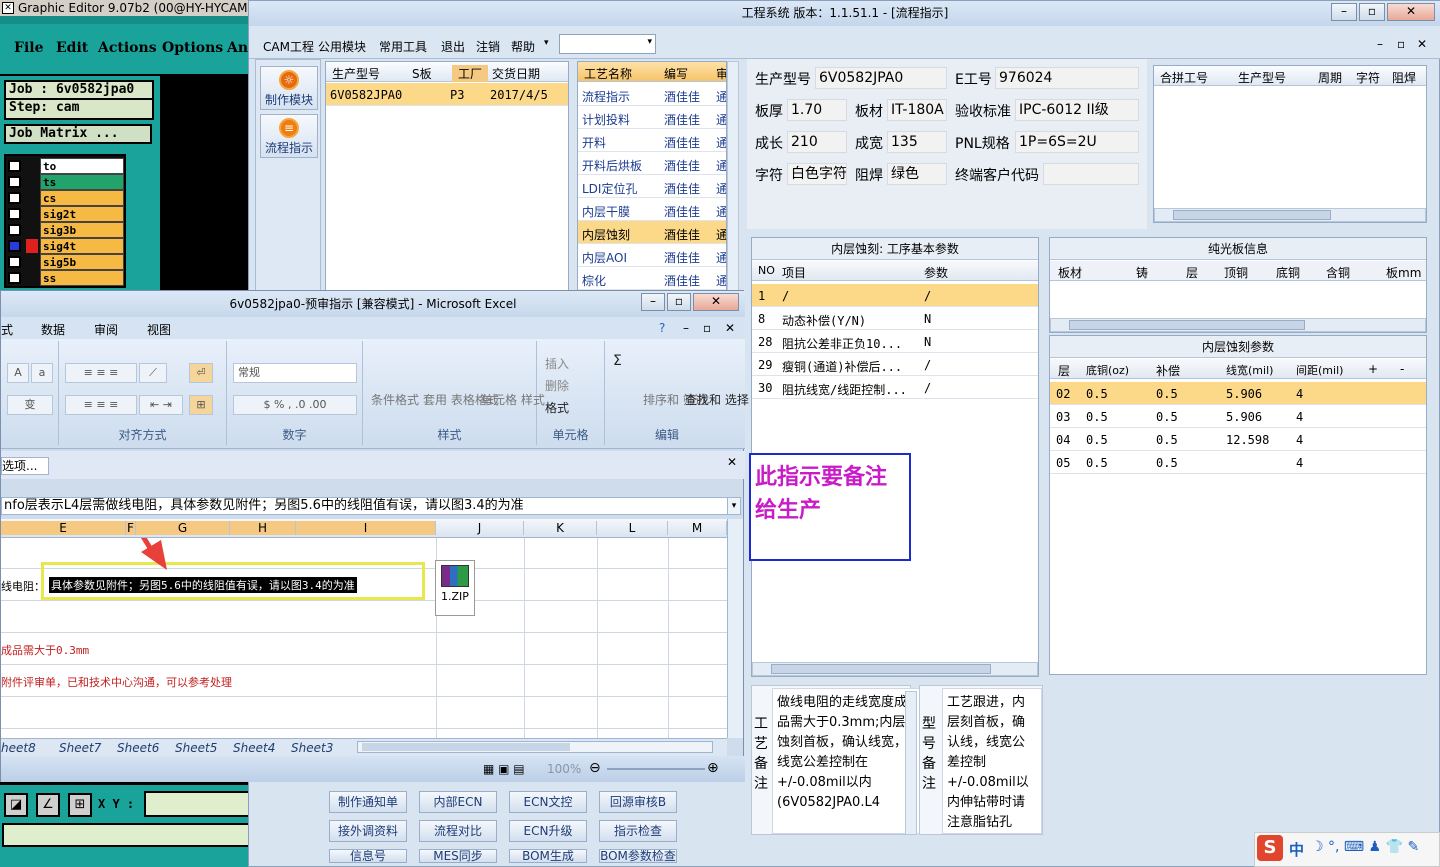 The height and width of the screenshot is (867, 1440). I want to click on menu-help: 帮助, so click(523, 46).